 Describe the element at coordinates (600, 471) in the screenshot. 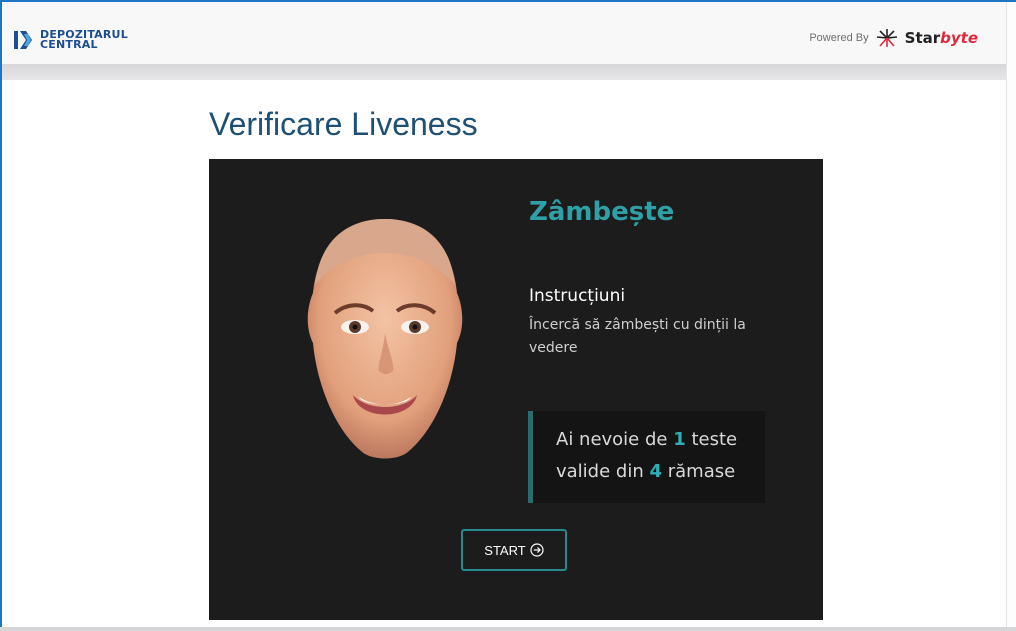

I see `tests-middle2: valide din` at that location.